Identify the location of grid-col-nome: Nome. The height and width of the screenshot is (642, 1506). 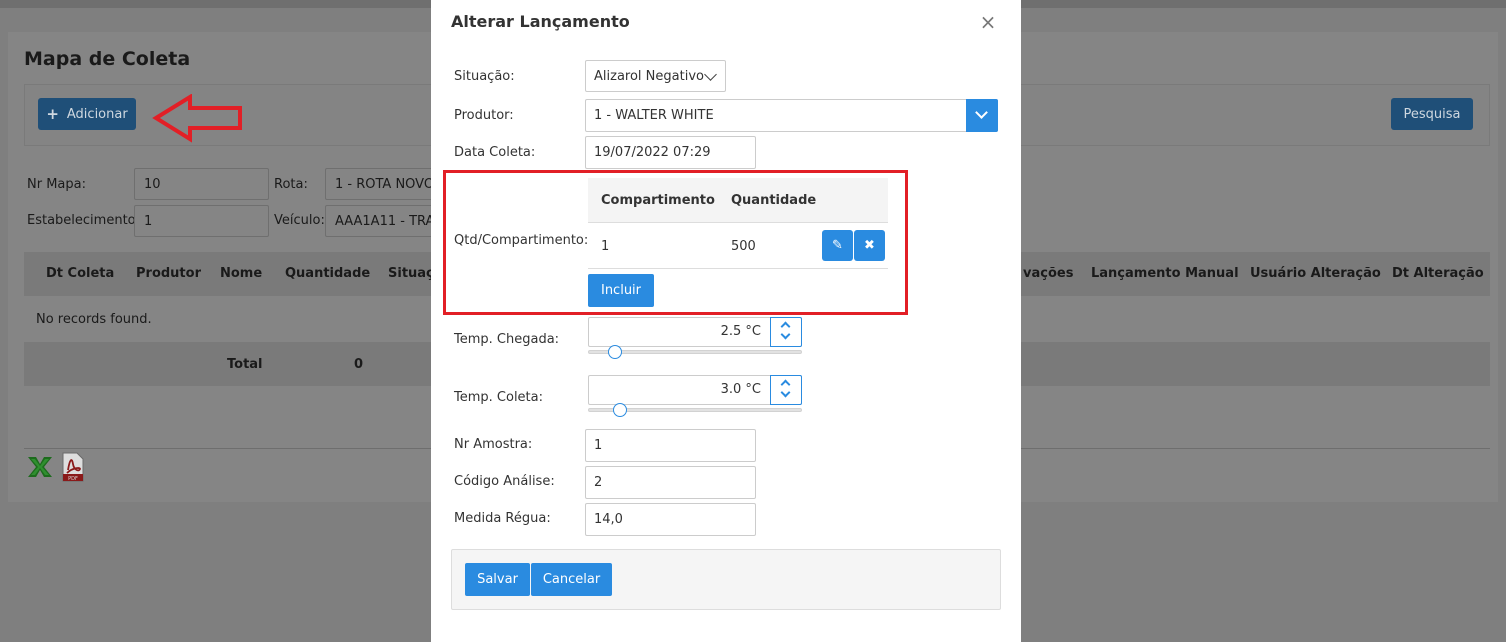
(241, 273).